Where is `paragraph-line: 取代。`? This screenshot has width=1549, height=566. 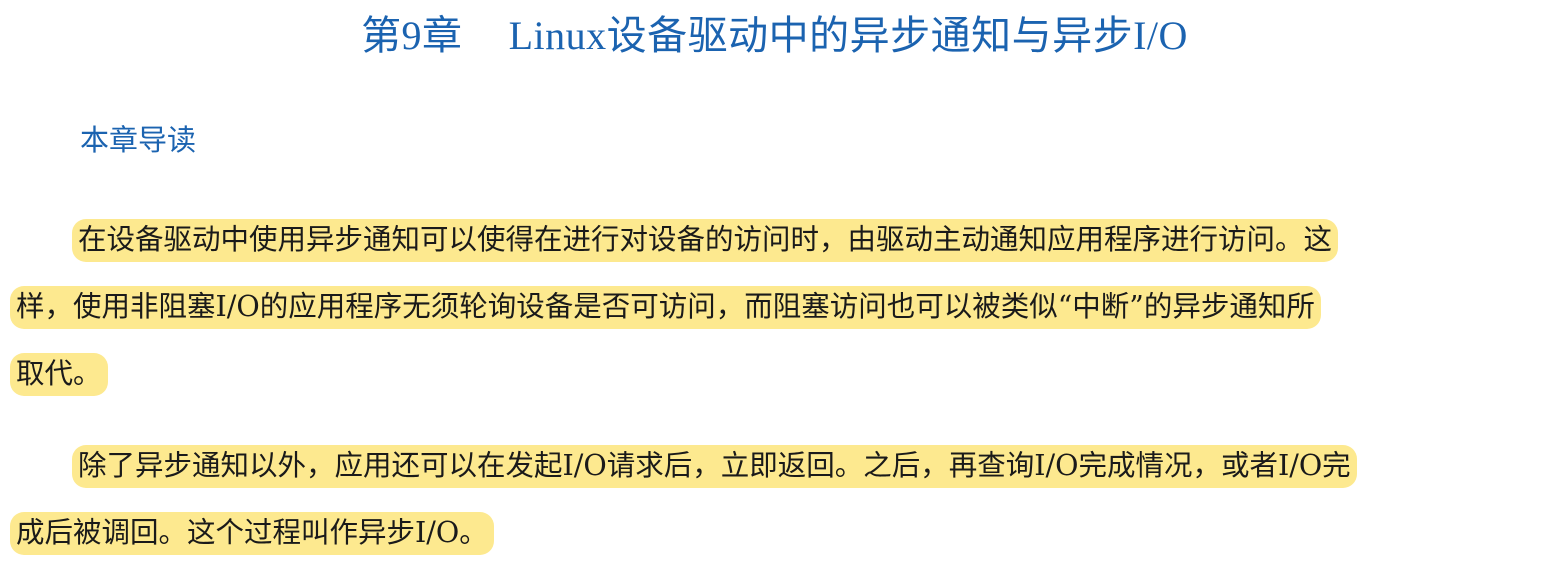
paragraph-line: 取代。 is located at coordinates (770, 373).